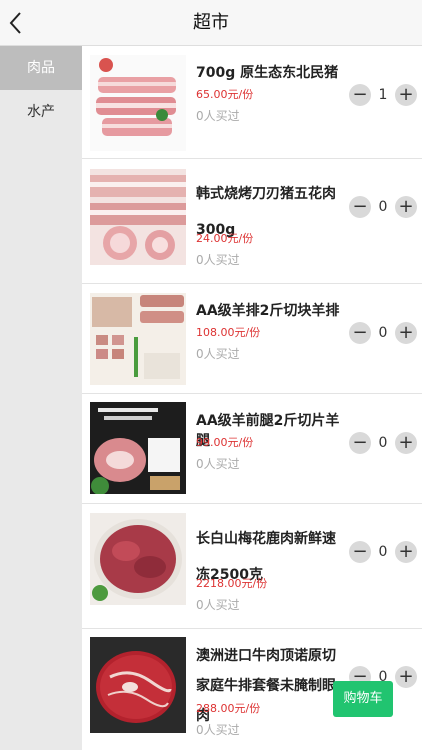 The image size is (422, 750). Describe the element at coordinates (225, 238) in the screenshot. I see `product-price: 24.00元/份` at that location.